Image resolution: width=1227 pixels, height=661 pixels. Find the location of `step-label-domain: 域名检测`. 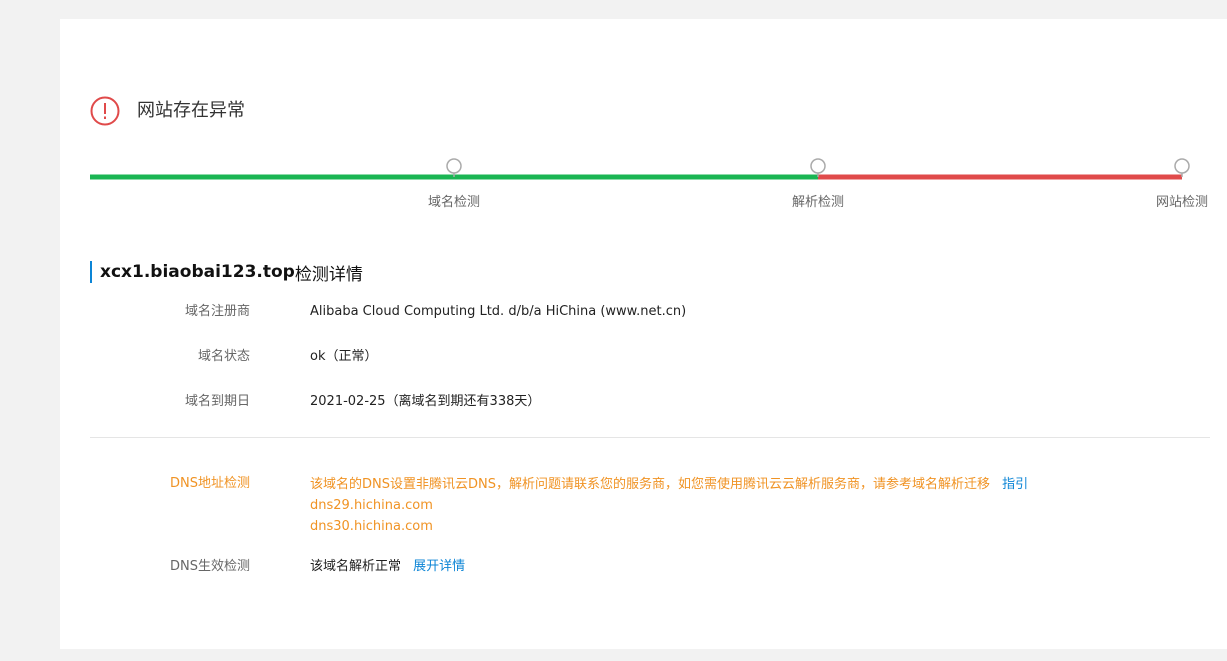

step-label-domain: 域名检测 is located at coordinates (454, 202).